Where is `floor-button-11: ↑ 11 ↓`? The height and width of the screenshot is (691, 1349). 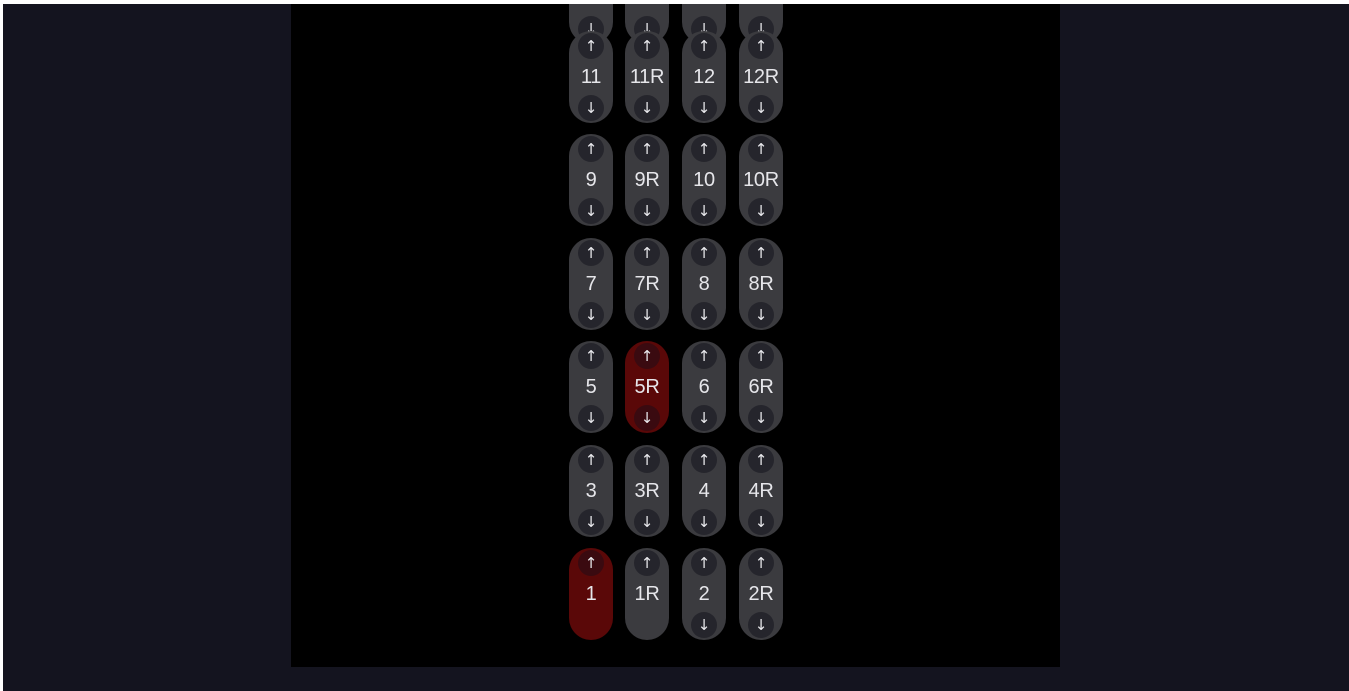 floor-button-11: ↑ 11 ↓ is located at coordinates (591, 77).